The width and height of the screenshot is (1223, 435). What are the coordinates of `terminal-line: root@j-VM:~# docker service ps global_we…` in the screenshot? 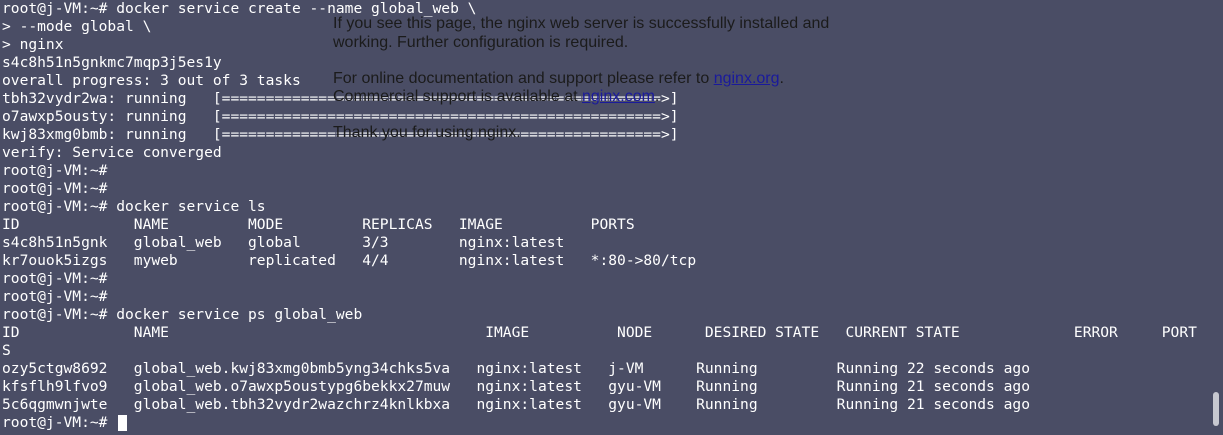 It's located at (182, 314).